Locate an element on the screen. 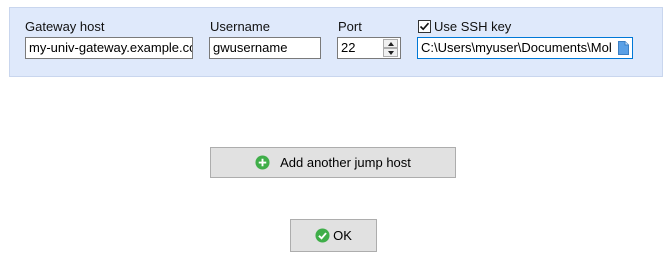 The width and height of the screenshot is (671, 258). gateway-host-label: Gateway host is located at coordinates (65, 26).